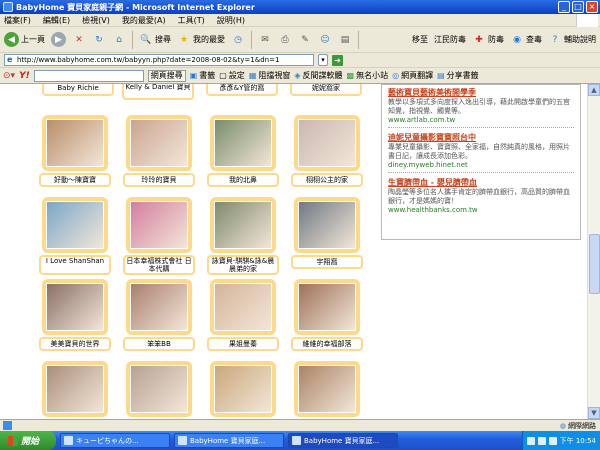 Image resolution: width=600 pixels, height=450 pixels. Describe the element at coordinates (458, 75) in the screenshot. I see `share-bookmarks-button: ▤ 分享書籤` at that location.